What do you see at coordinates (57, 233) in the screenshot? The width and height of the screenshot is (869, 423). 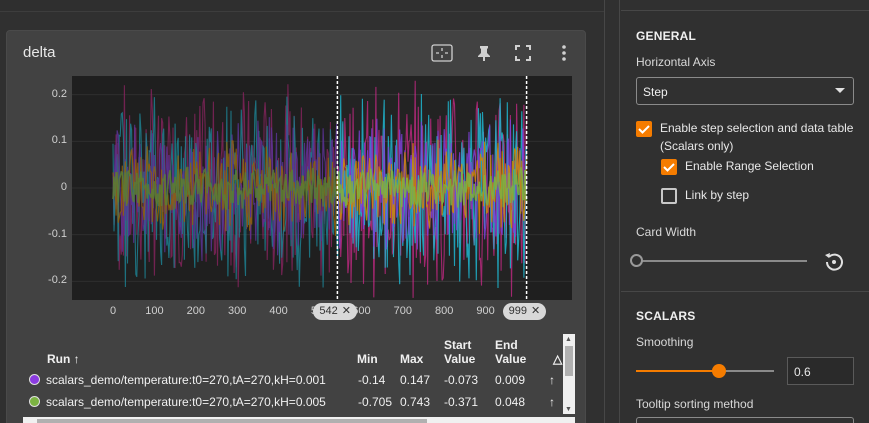 I see `y-tick-label: -0.1` at bounding box center [57, 233].